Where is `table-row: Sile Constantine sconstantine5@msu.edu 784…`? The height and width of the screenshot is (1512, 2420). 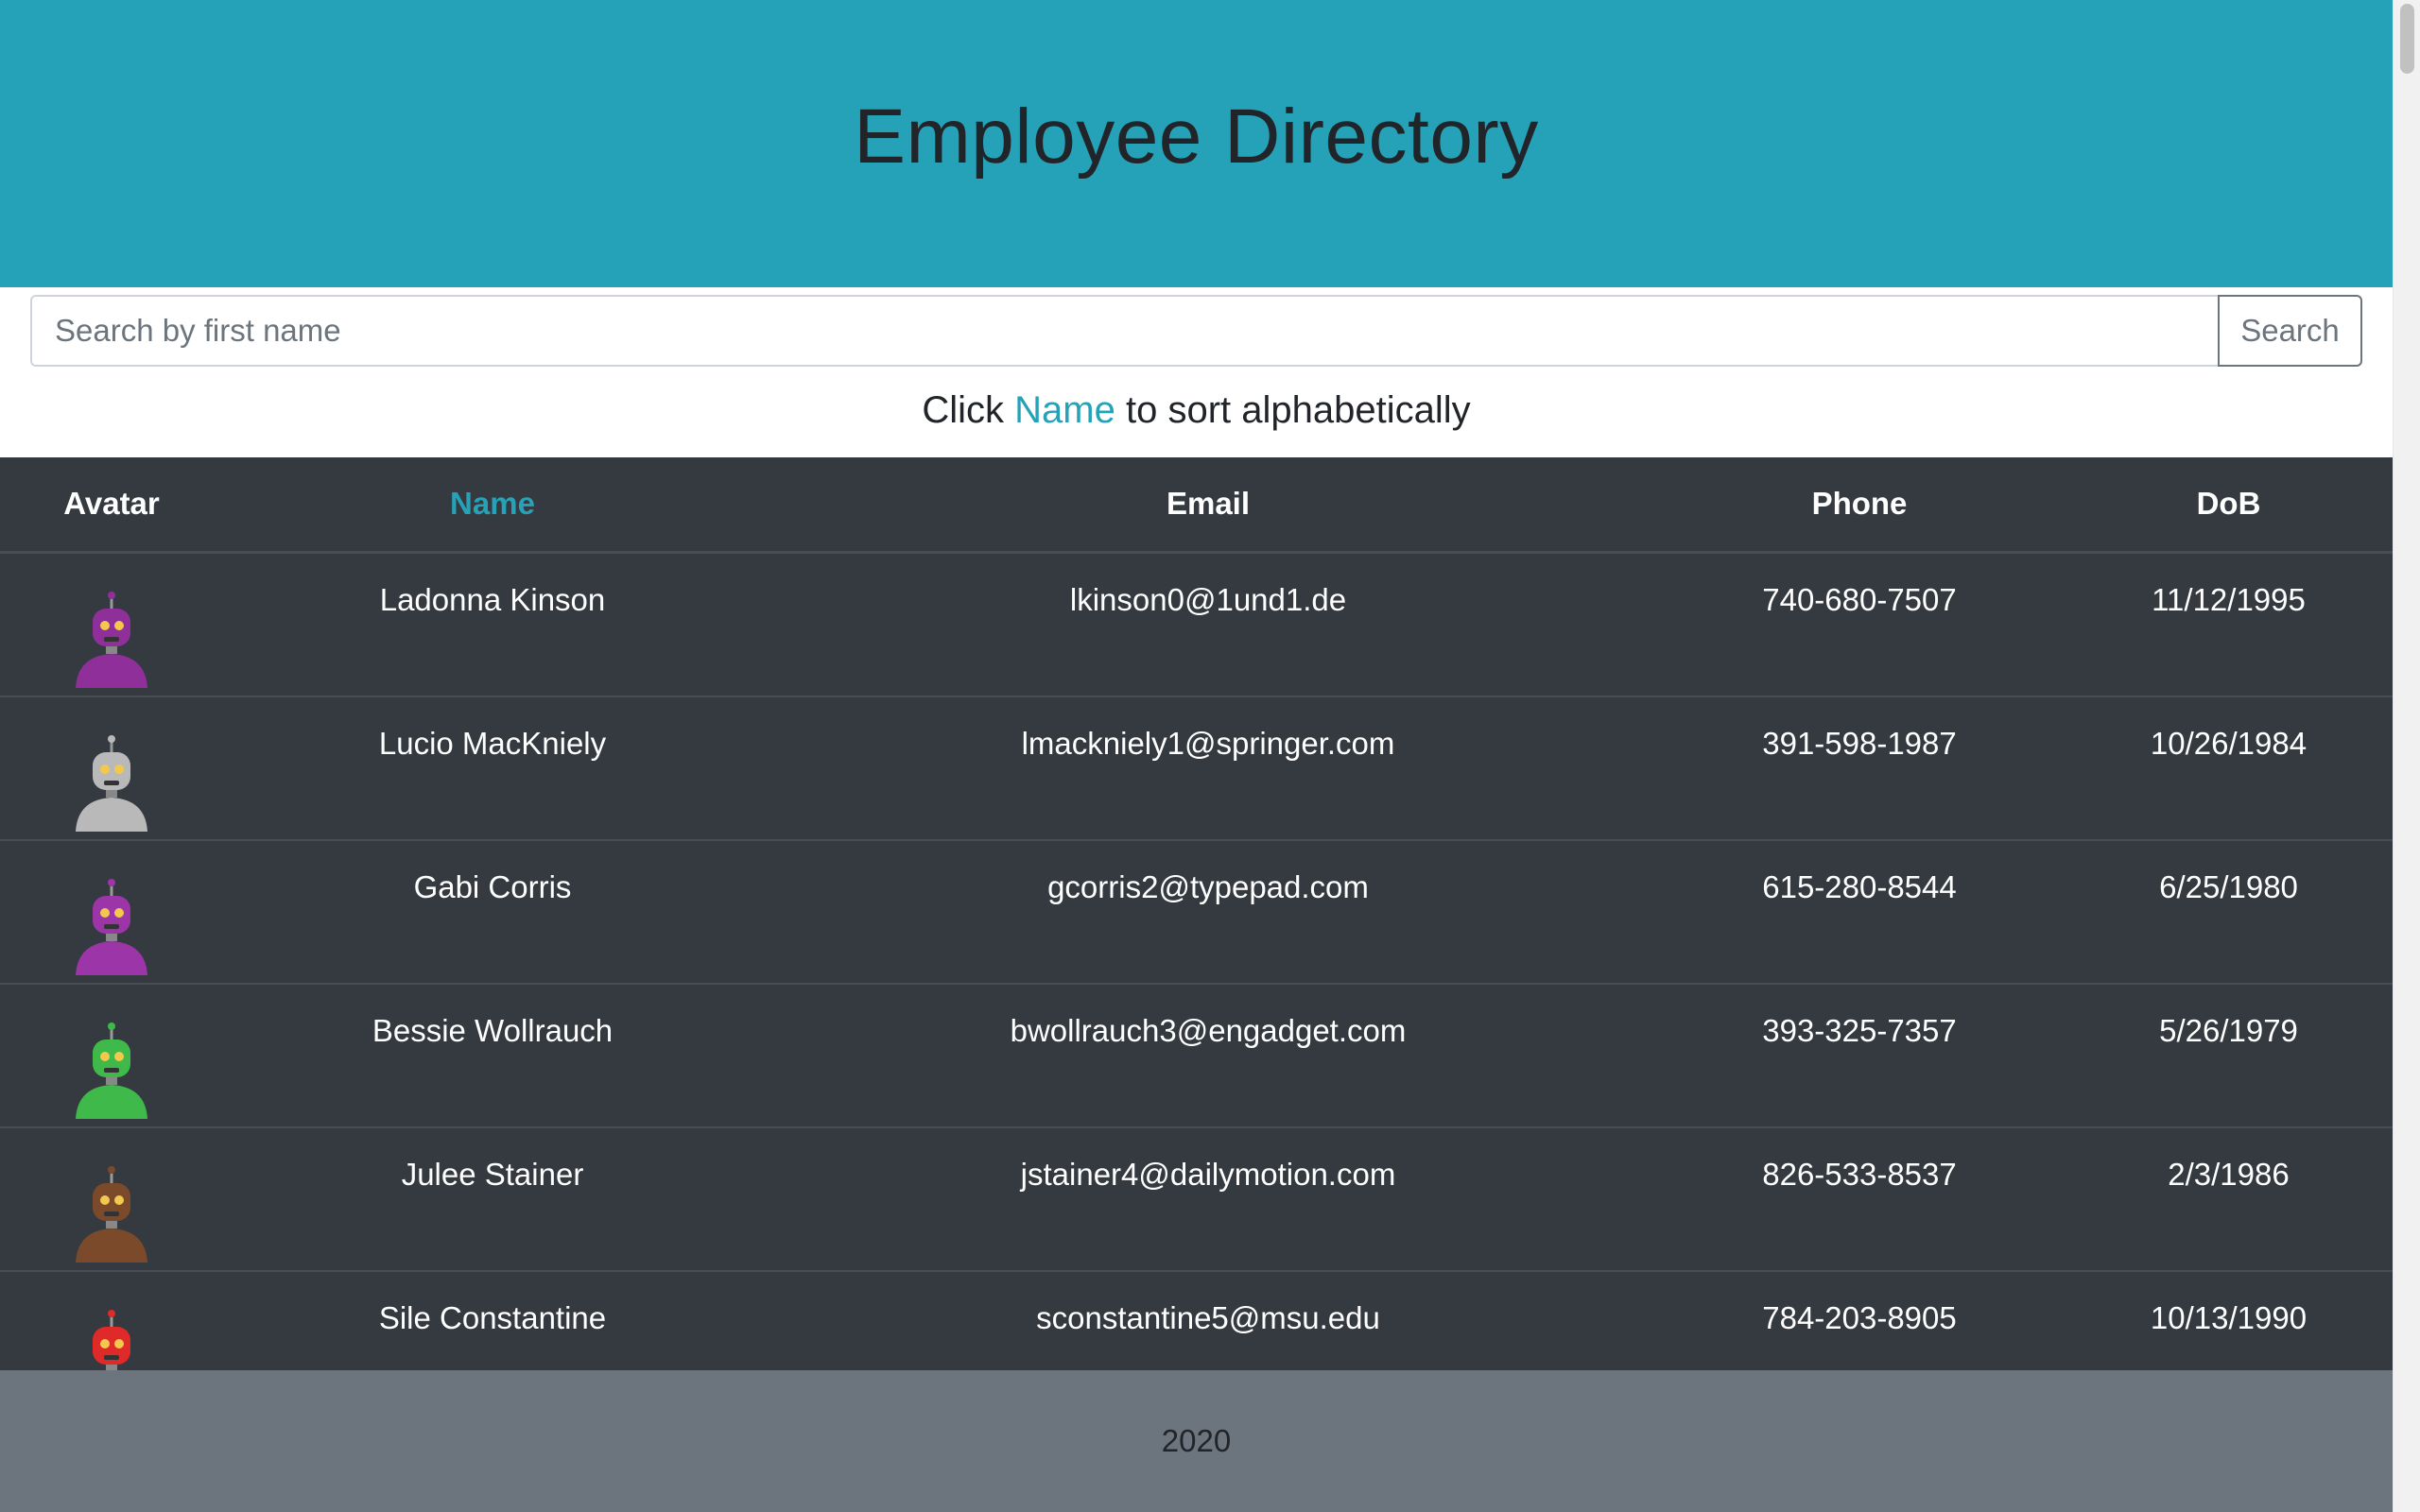
table-row: Sile Constantine sconstantine5@msu.edu 784… is located at coordinates (1196, 1319).